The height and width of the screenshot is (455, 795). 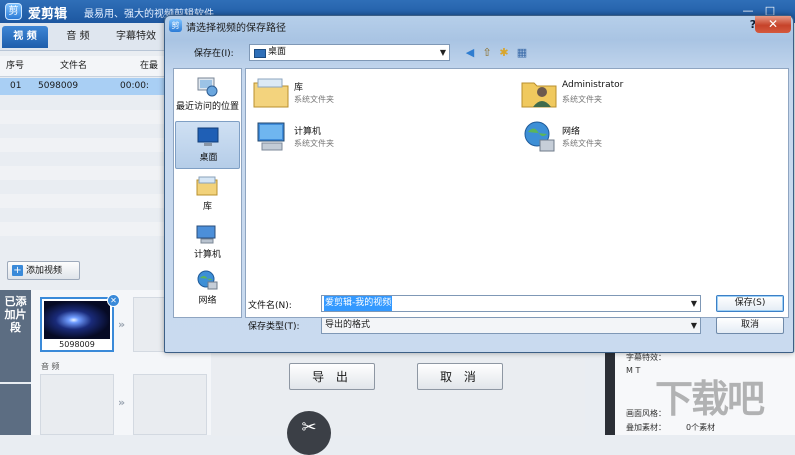 I want to click on cancel-export-button: 取 消, so click(x=460, y=376).